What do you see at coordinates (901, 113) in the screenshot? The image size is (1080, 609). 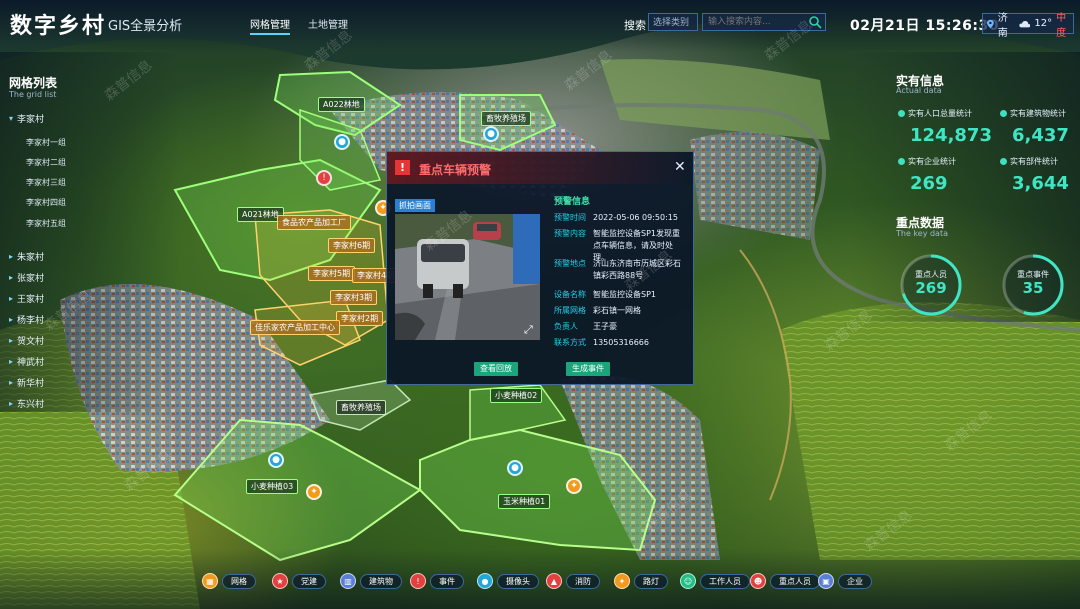 I see `person-icon` at bounding box center [901, 113].